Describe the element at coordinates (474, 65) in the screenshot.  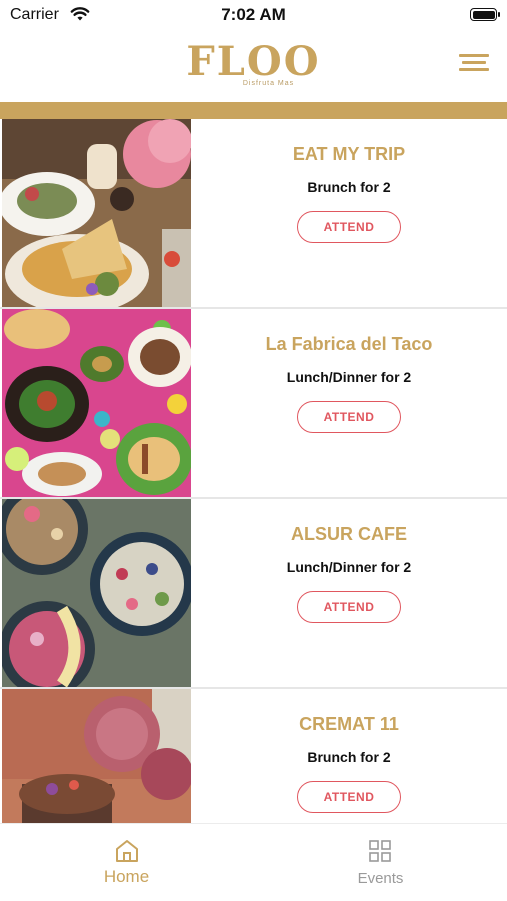
I see `hamburger-menu-icon` at that location.